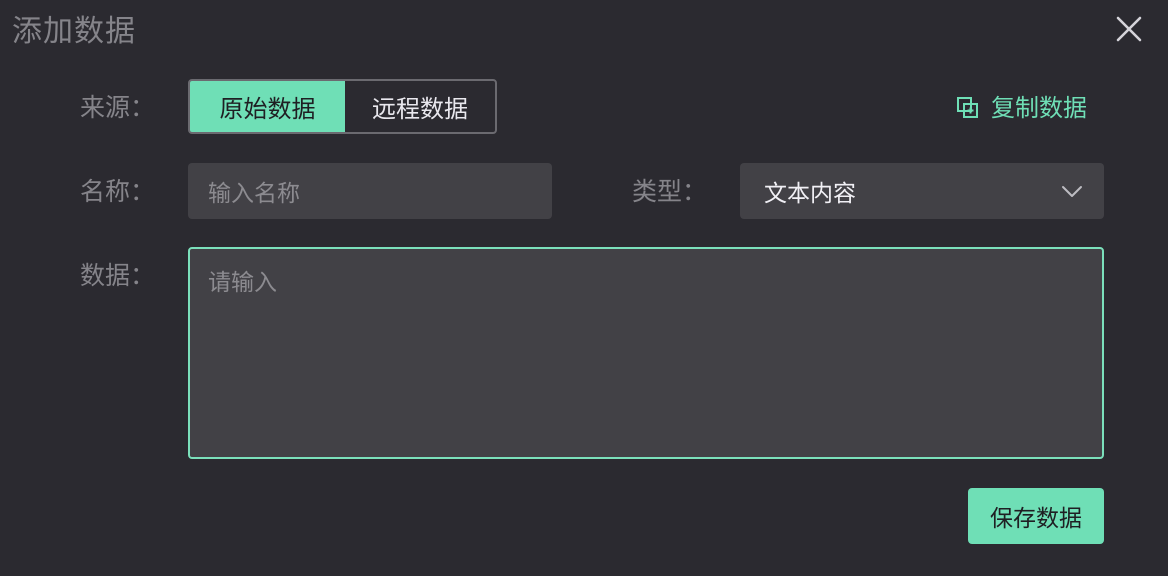 This screenshot has width=1168, height=576. What do you see at coordinates (254, 194) in the screenshot?
I see `name-placeholder: 输入名称` at bounding box center [254, 194].